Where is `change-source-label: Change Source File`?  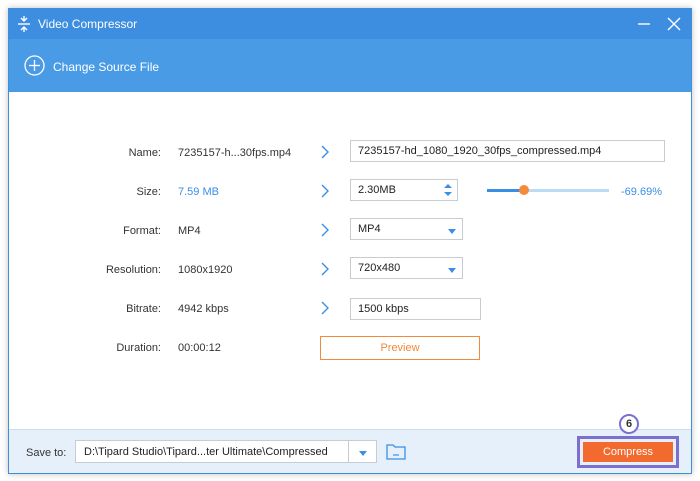
change-source-label: Change Source File is located at coordinates (106, 67).